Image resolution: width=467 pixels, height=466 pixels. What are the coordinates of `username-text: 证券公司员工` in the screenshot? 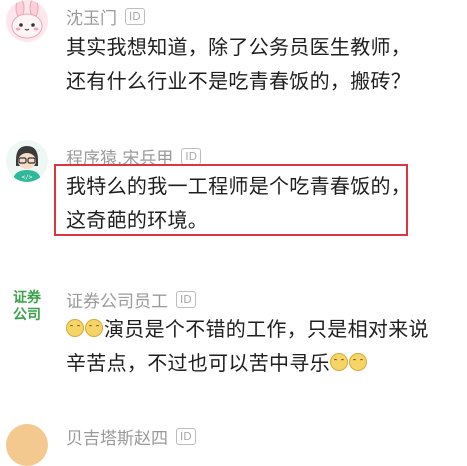 It's located at (117, 299).